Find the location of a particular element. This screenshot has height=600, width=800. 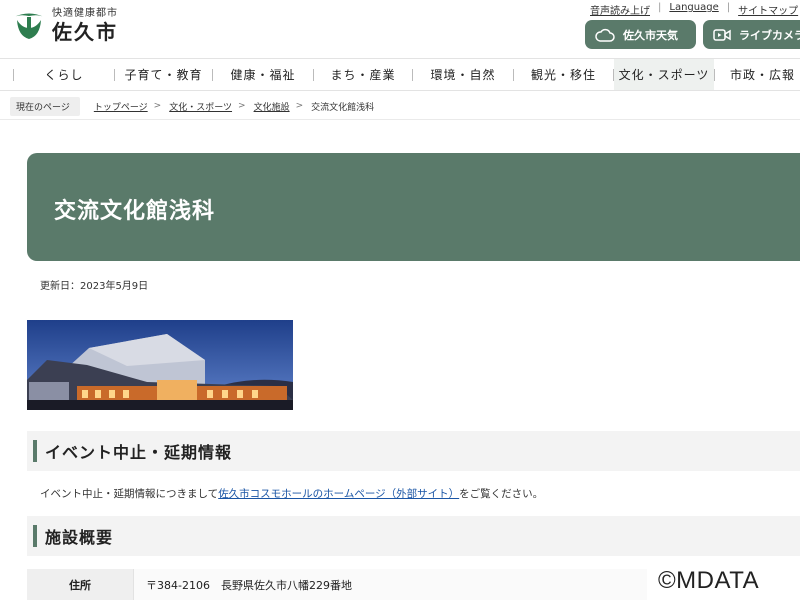

cosmo-hall-link: 佐久市コスモホールのホームページ（外部サイト） is located at coordinates (338, 494).